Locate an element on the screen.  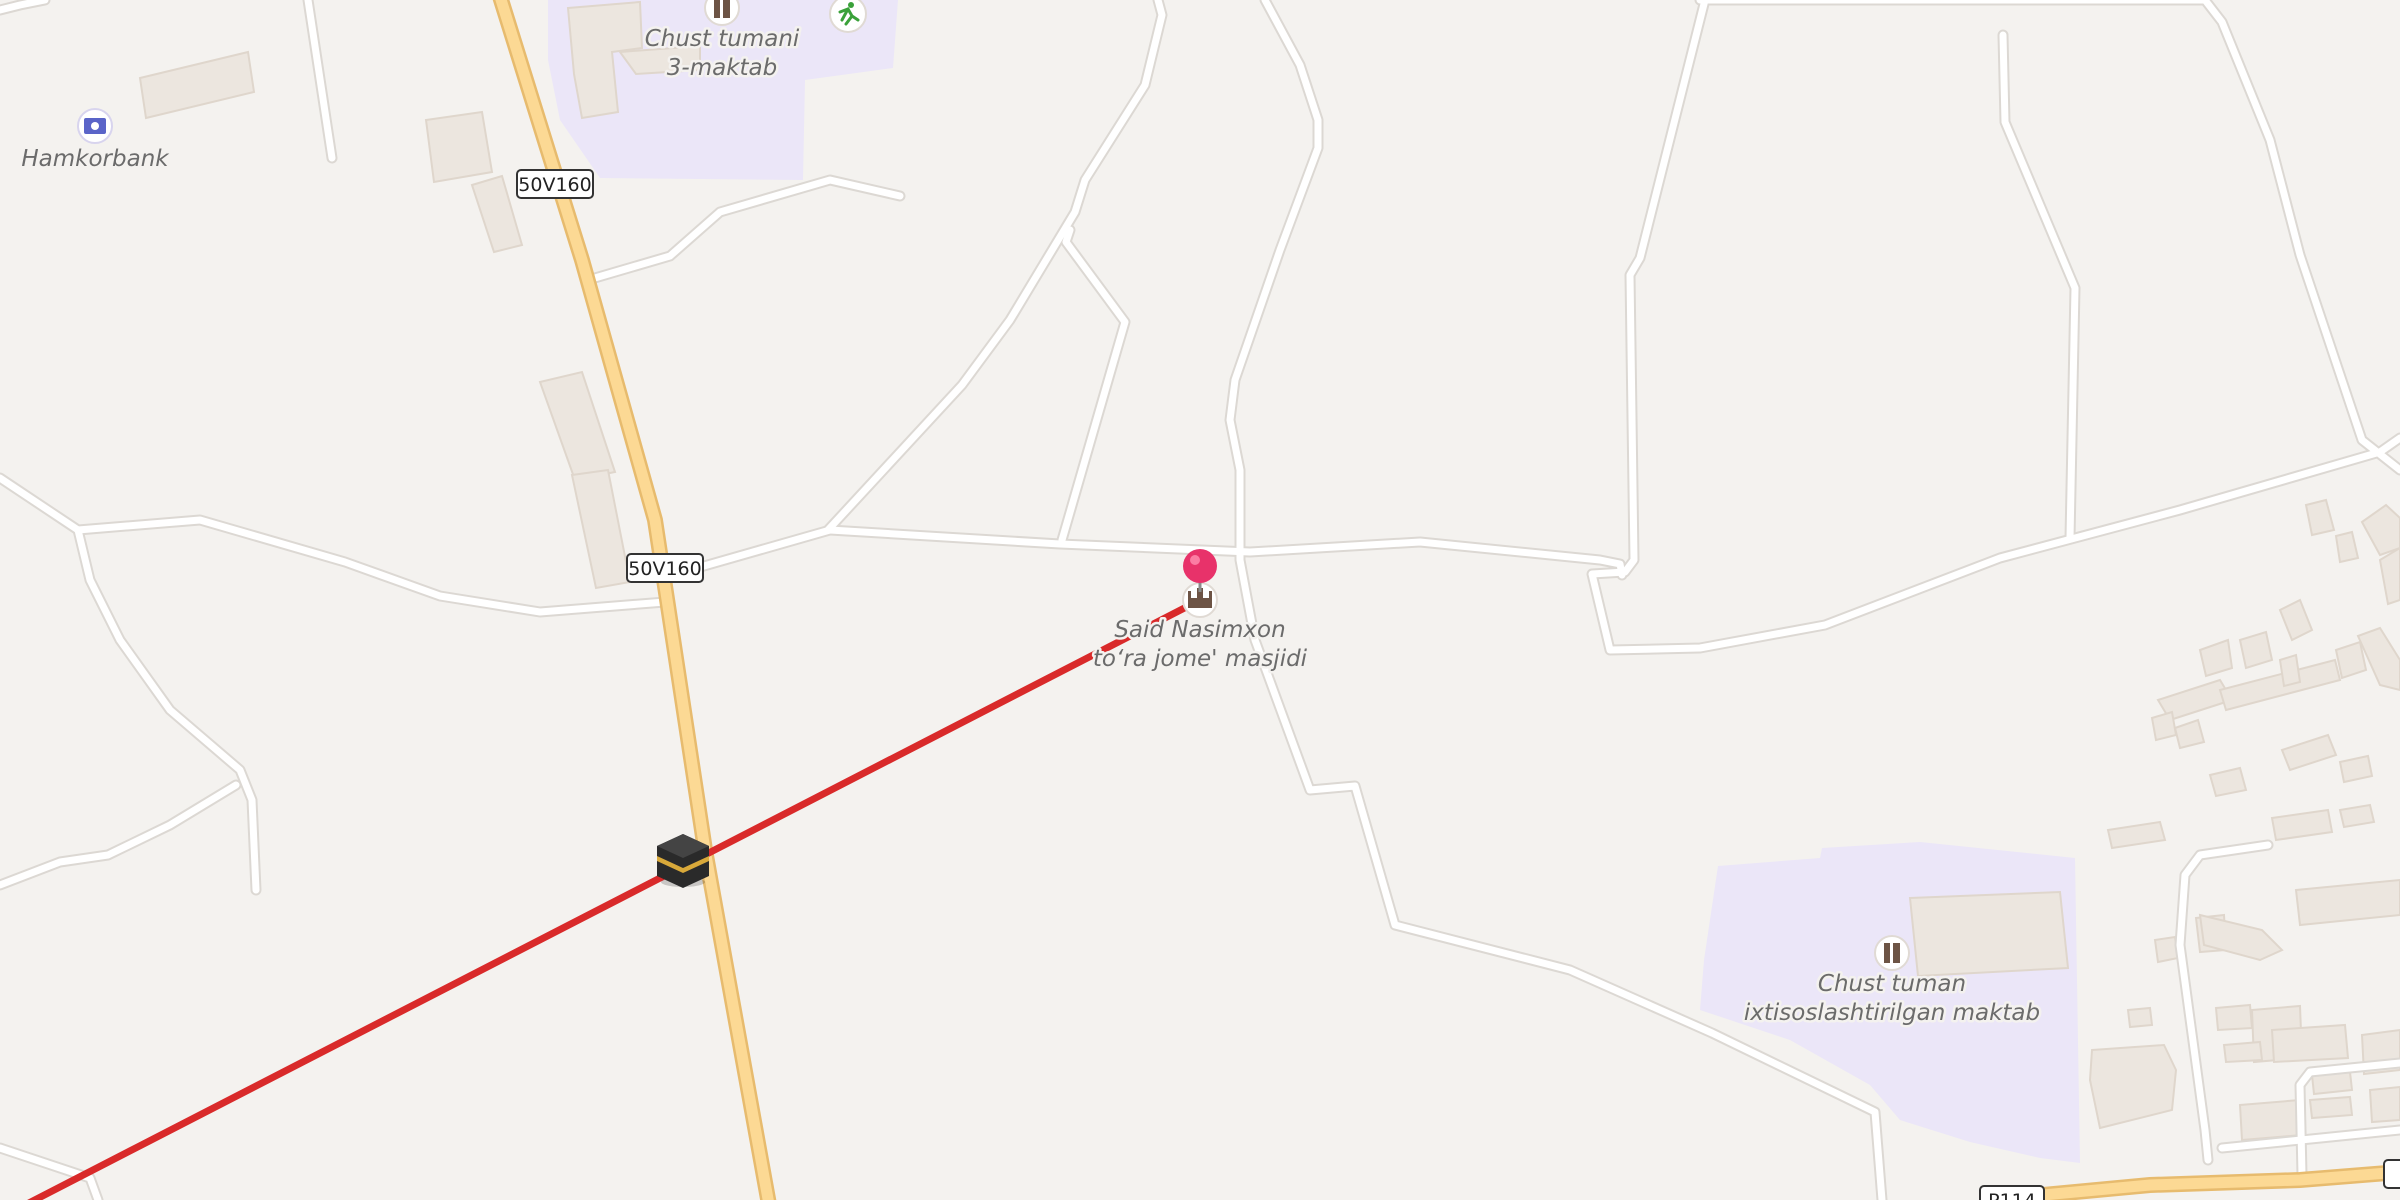
road-shield-label: P114 is located at coordinates (2012, 1195).